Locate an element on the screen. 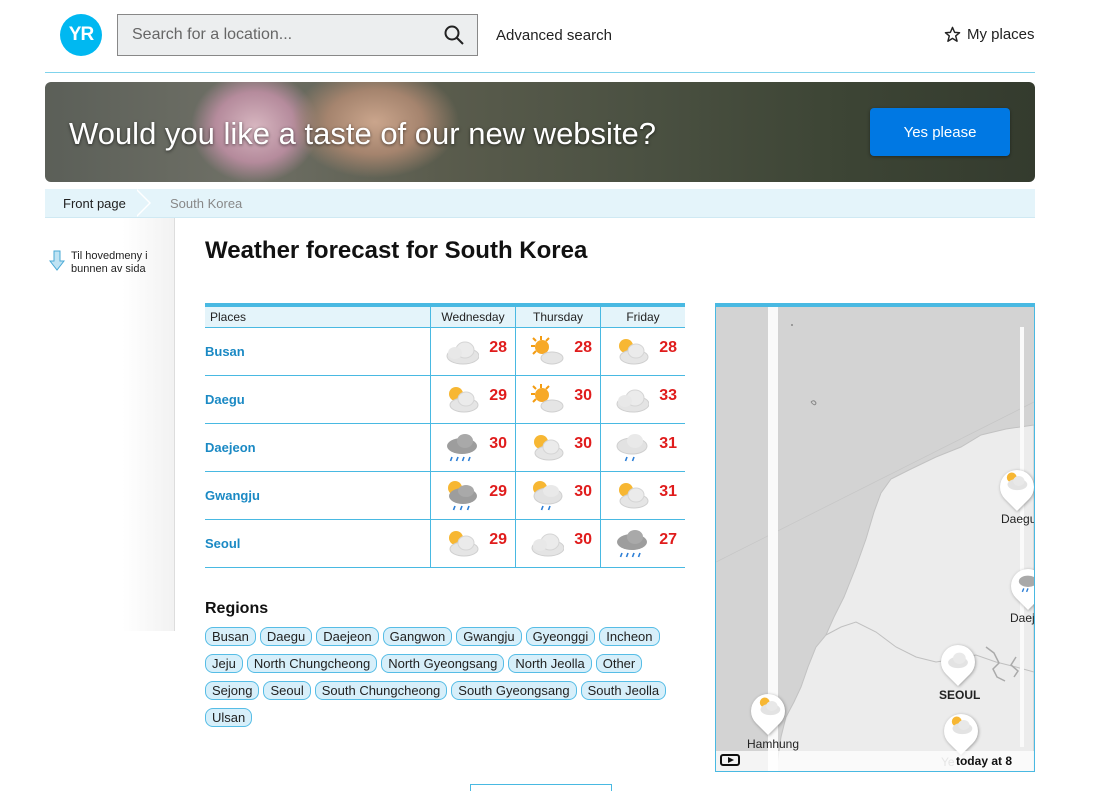  region-tag: Busan is located at coordinates (230, 636).